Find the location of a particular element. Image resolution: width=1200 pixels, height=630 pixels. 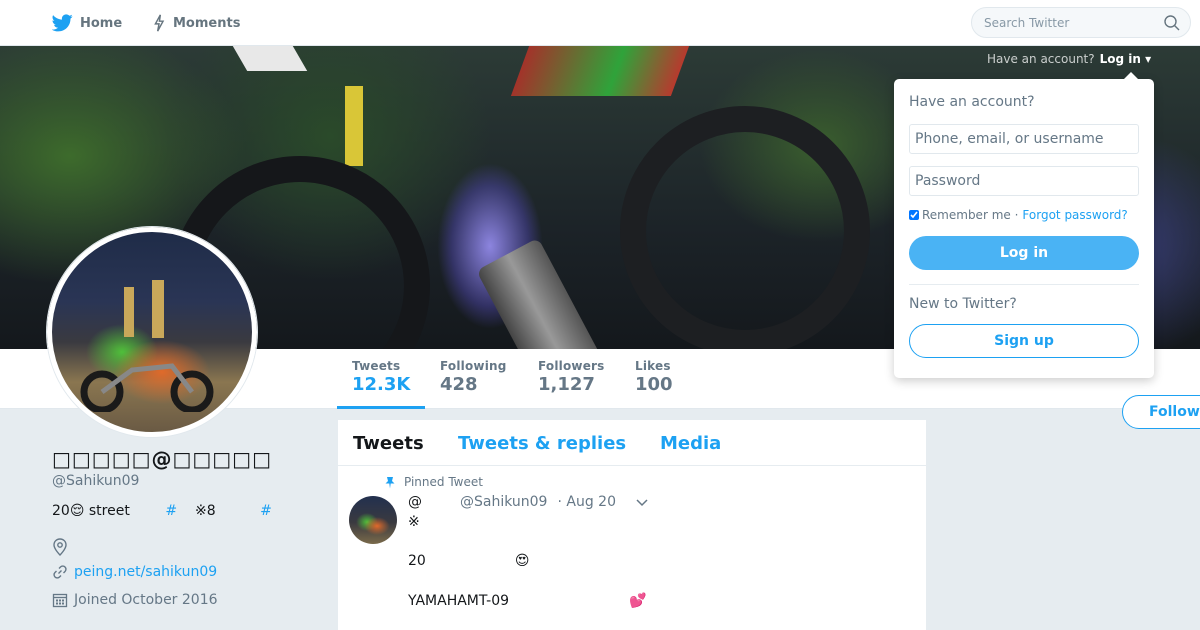

new-to-twitter-label: New to Twitter? is located at coordinates (963, 304).